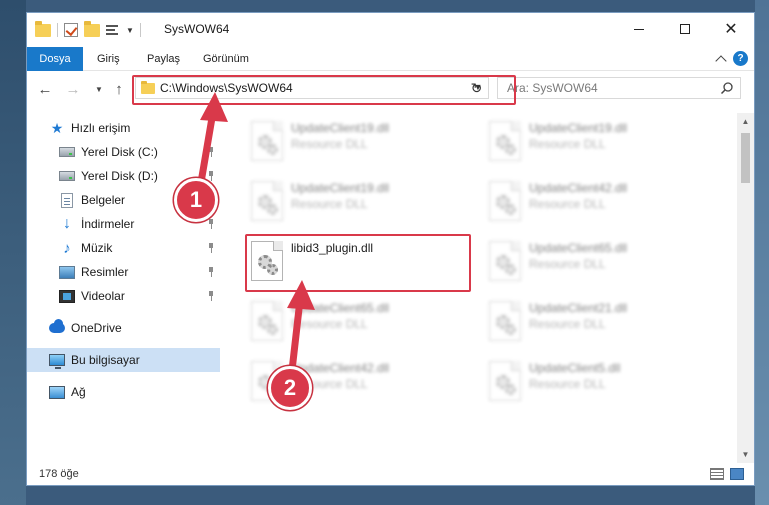 The width and height of the screenshot is (769, 505). What do you see at coordinates (196, 200) in the screenshot?
I see `callout-step-1: 1` at bounding box center [196, 200].